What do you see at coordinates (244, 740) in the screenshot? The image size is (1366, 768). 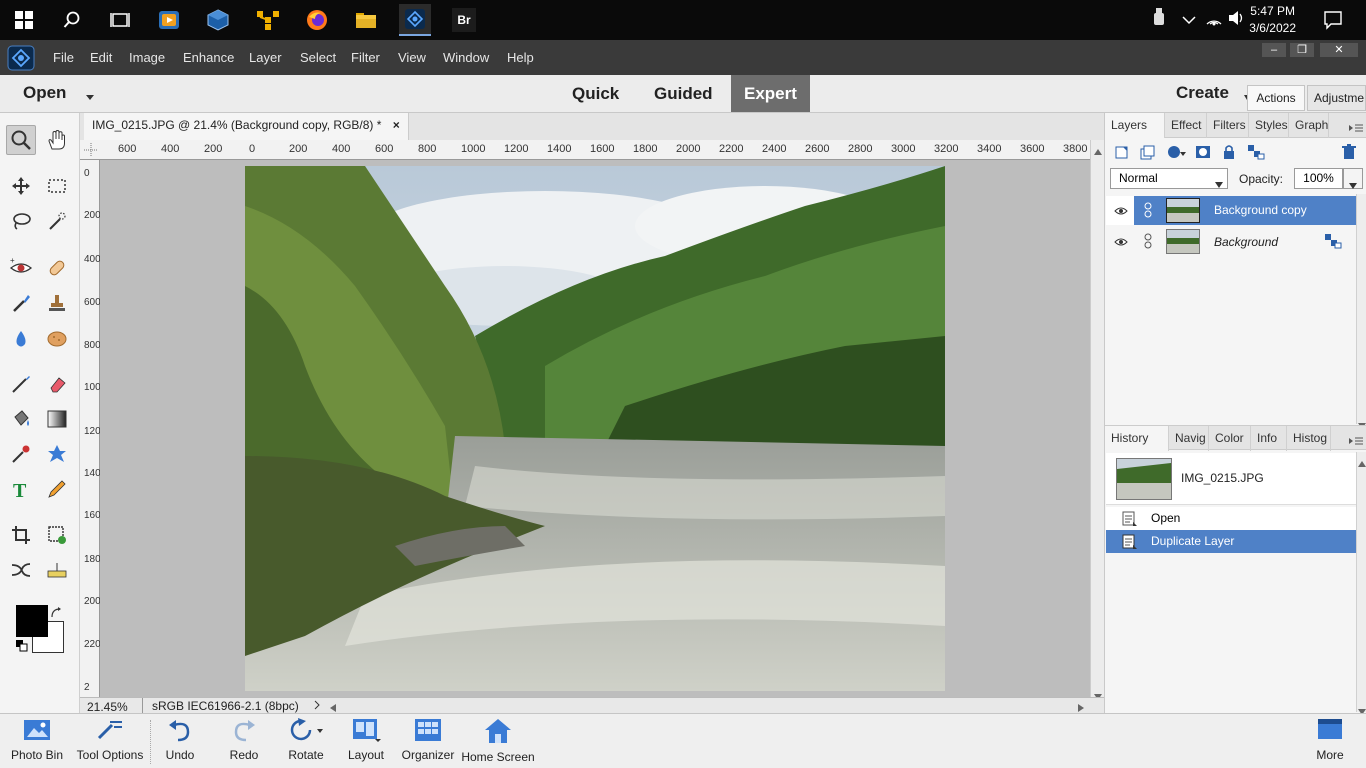 I see `redo-button: Redo` at bounding box center [244, 740].